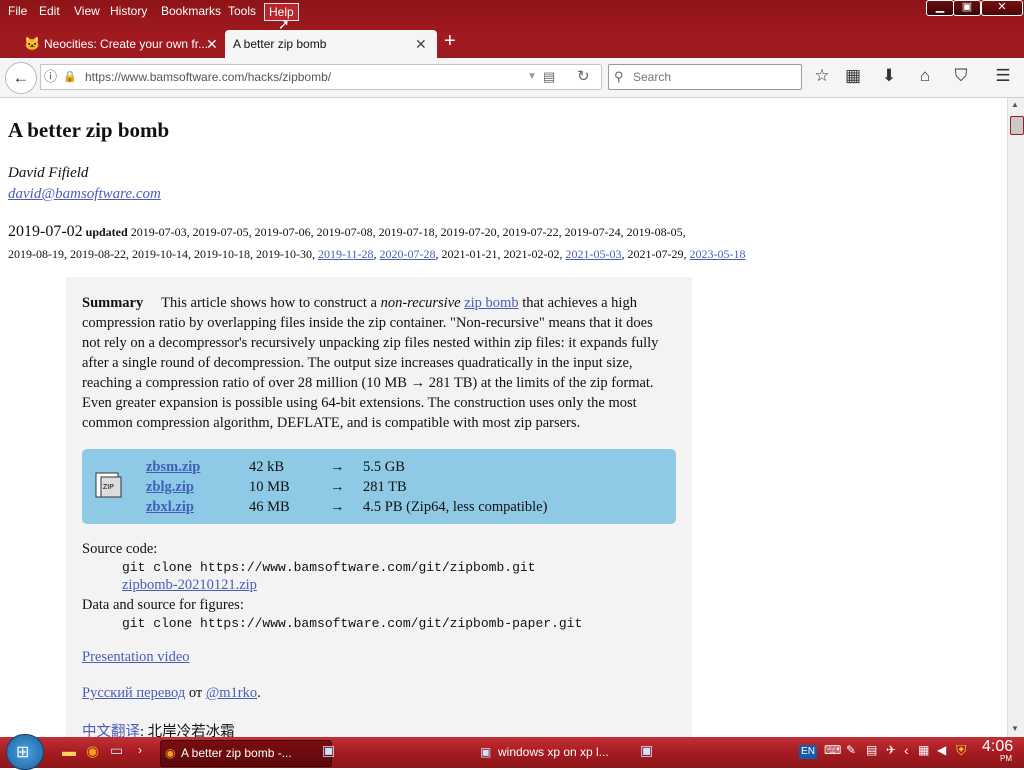 The image size is (1024, 770). What do you see at coordinates (197, 467) in the screenshot?
I see `download-link: zbsm.zip` at bounding box center [197, 467].